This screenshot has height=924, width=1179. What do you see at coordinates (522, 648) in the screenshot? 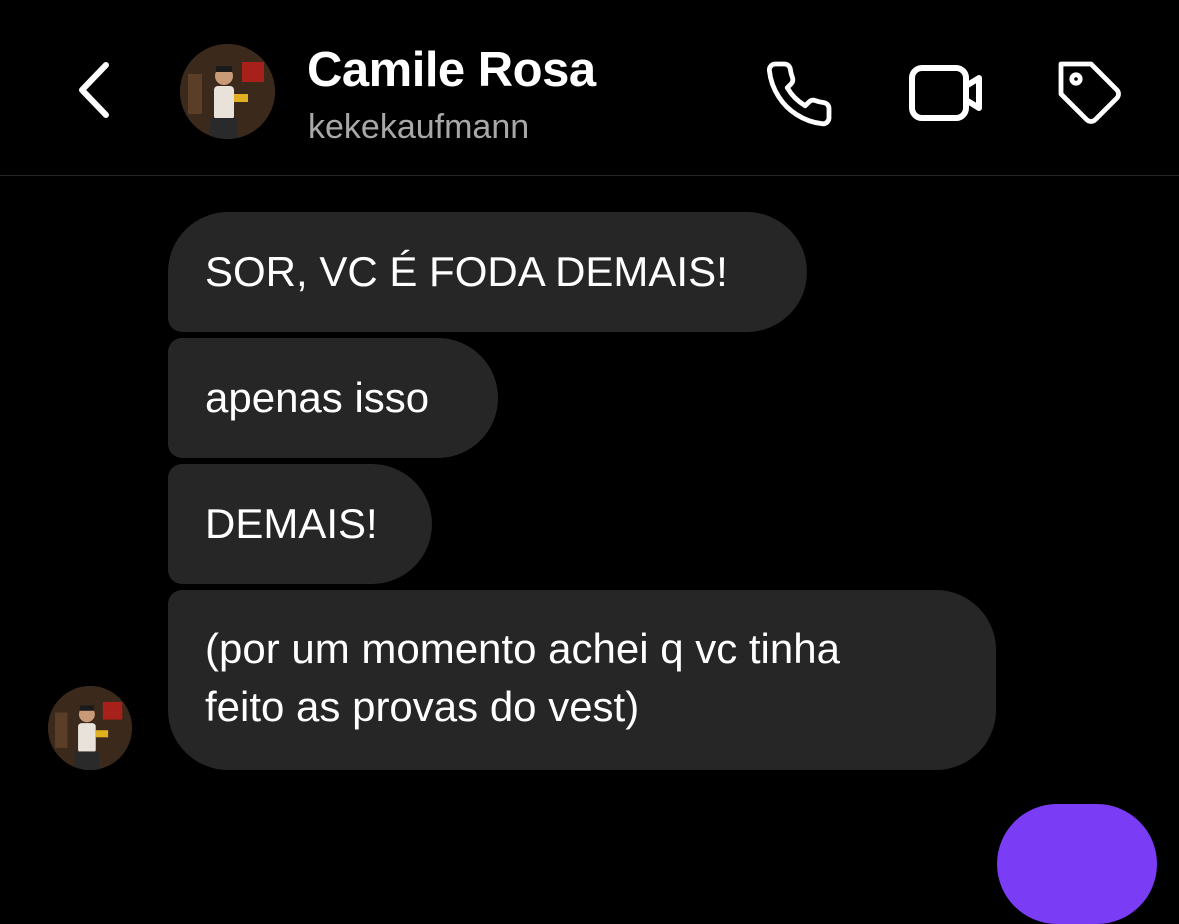
I see `message-text-line: (por um momento achei q vc tinha` at bounding box center [522, 648].